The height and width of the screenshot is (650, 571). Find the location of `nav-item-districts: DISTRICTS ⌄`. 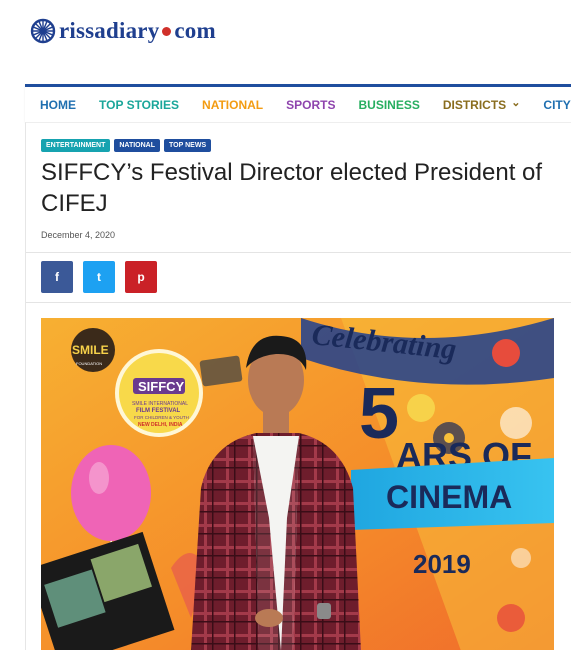

nav-item-districts: DISTRICTS ⌄ is located at coordinates (481, 104).